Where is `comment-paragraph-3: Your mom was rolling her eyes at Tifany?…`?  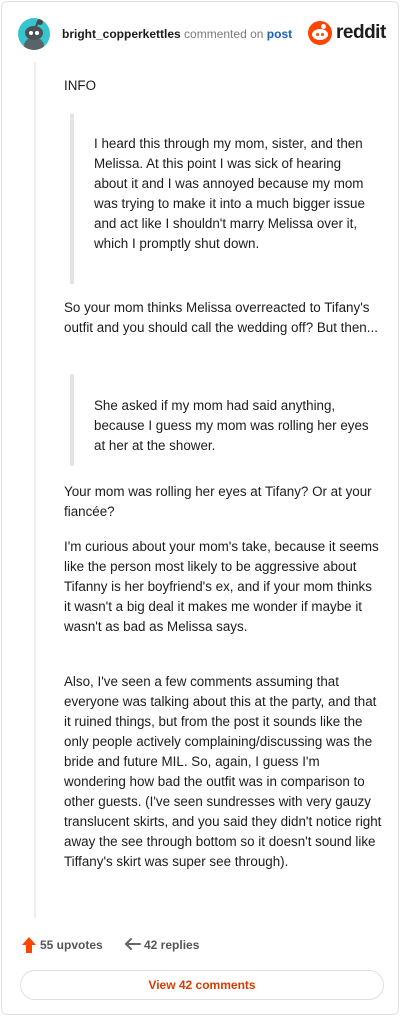
comment-paragraph-3: Your mom was rolling her eyes at Tifany?… is located at coordinates (218, 501).